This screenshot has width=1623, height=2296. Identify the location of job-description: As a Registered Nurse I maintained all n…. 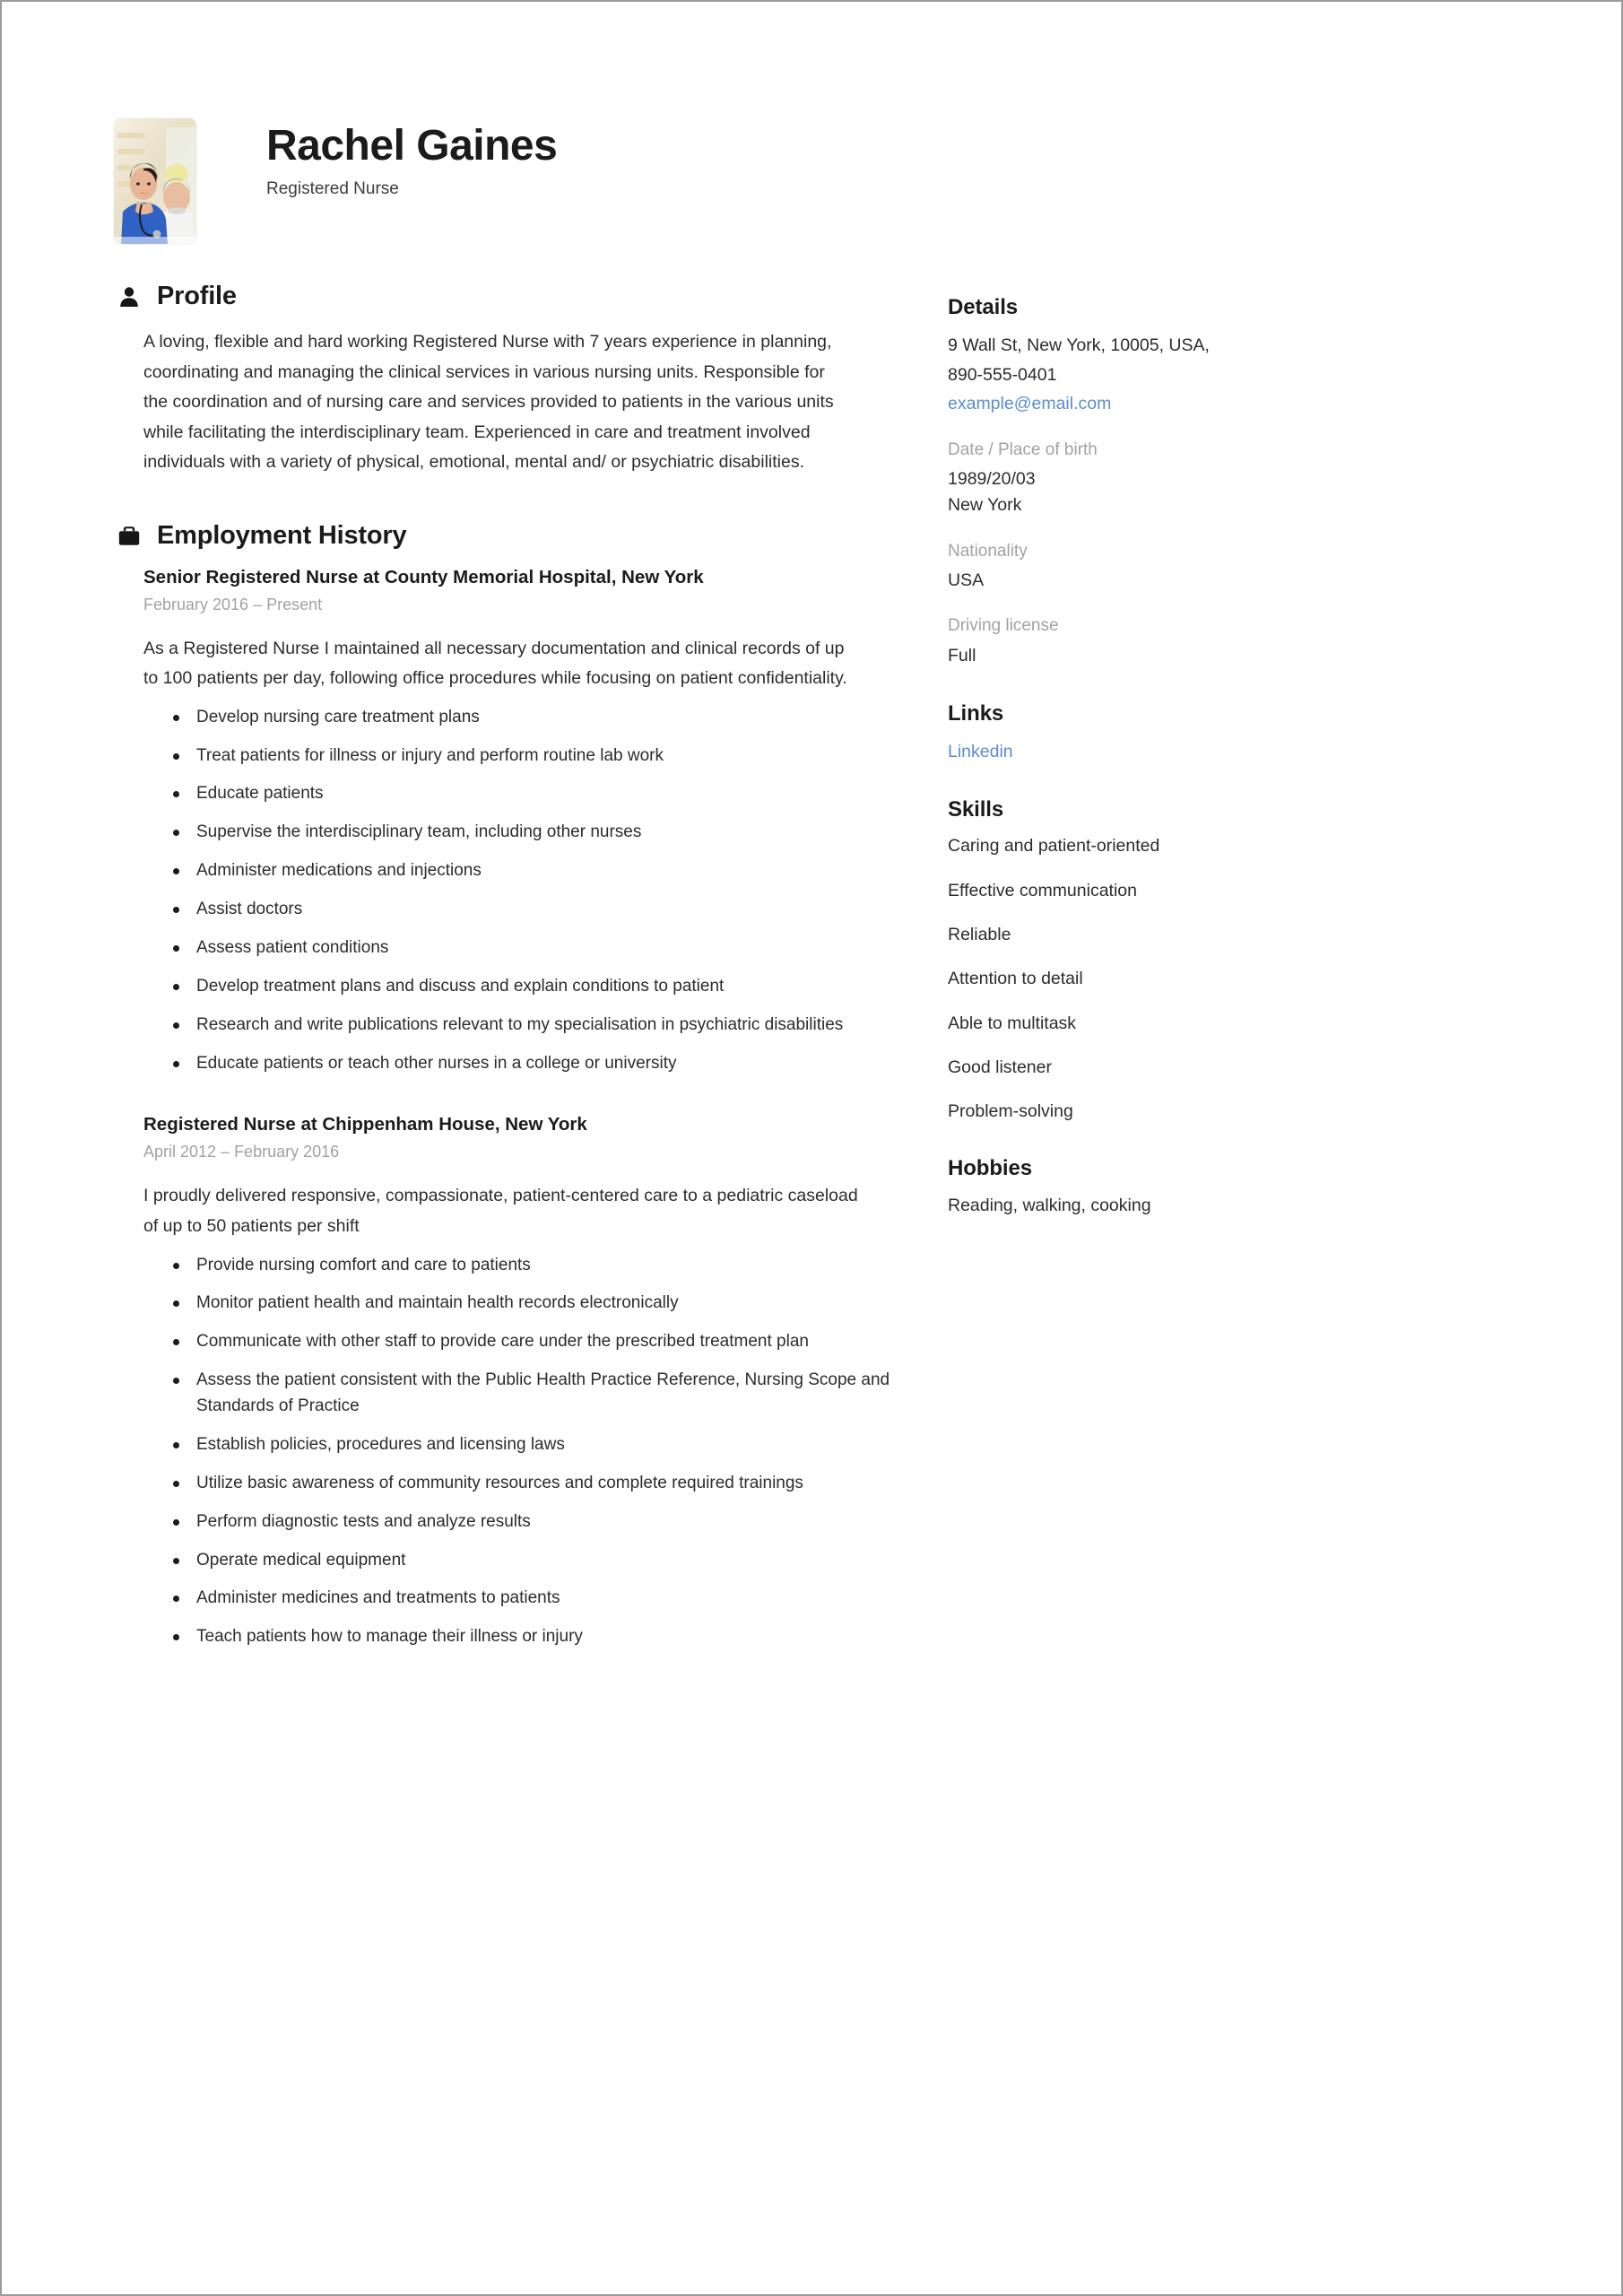
(495, 663).